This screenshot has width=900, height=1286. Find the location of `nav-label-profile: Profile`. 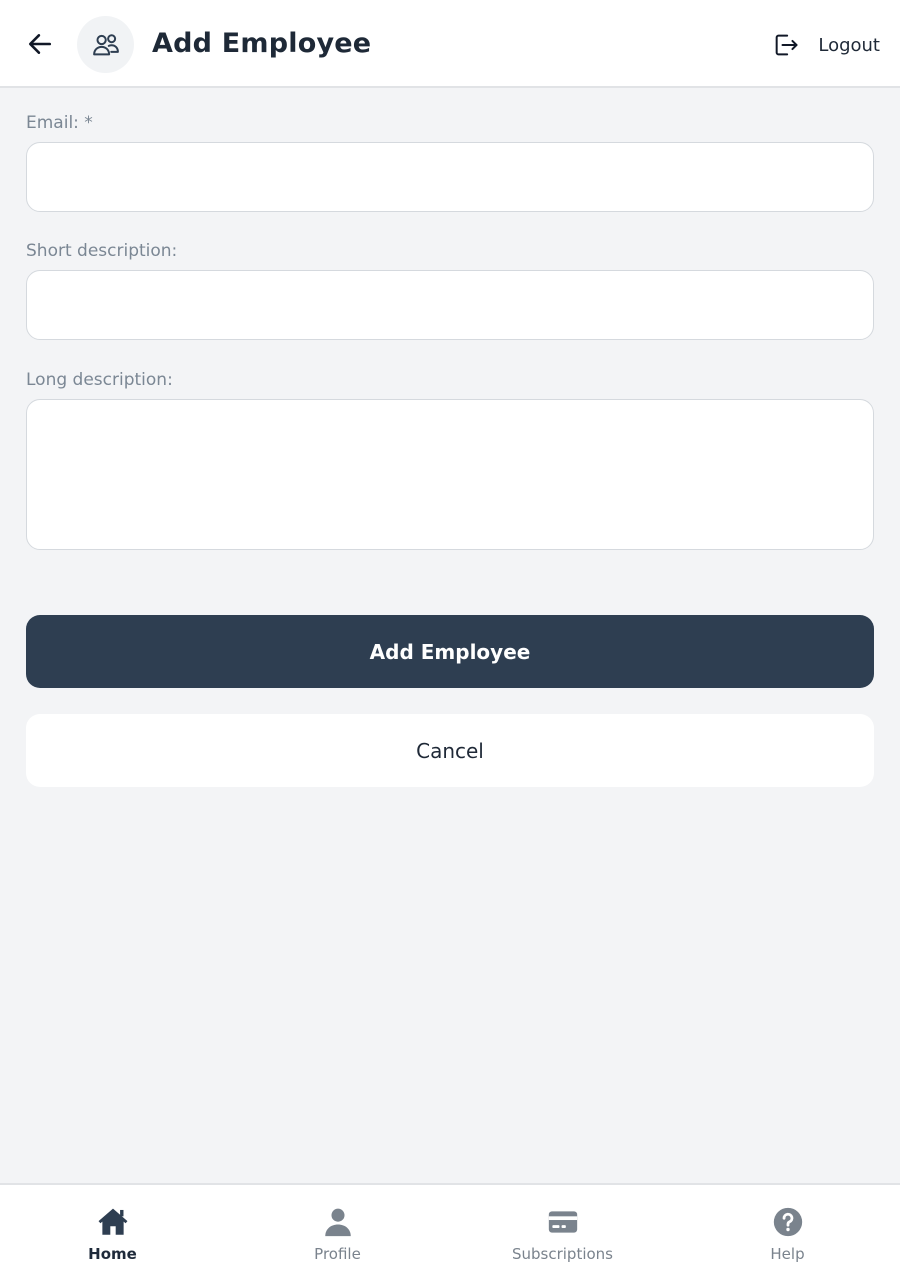

nav-label-profile: Profile is located at coordinates (337, 1254).